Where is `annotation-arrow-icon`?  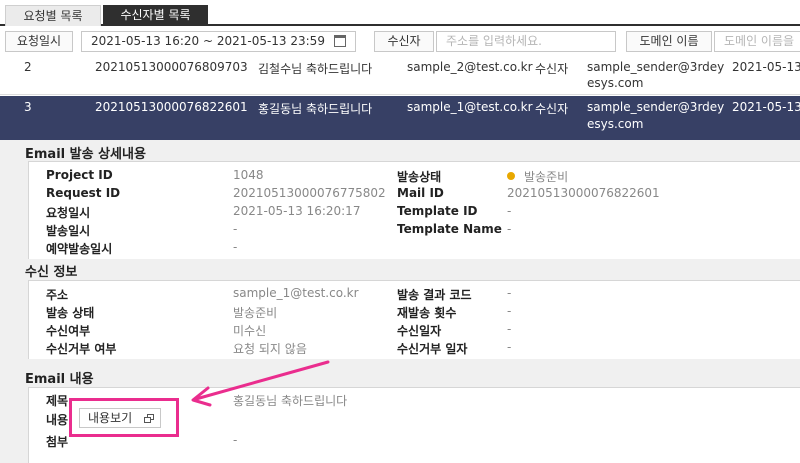
annotation-arrow-icon is located at coordinates (260, 383).